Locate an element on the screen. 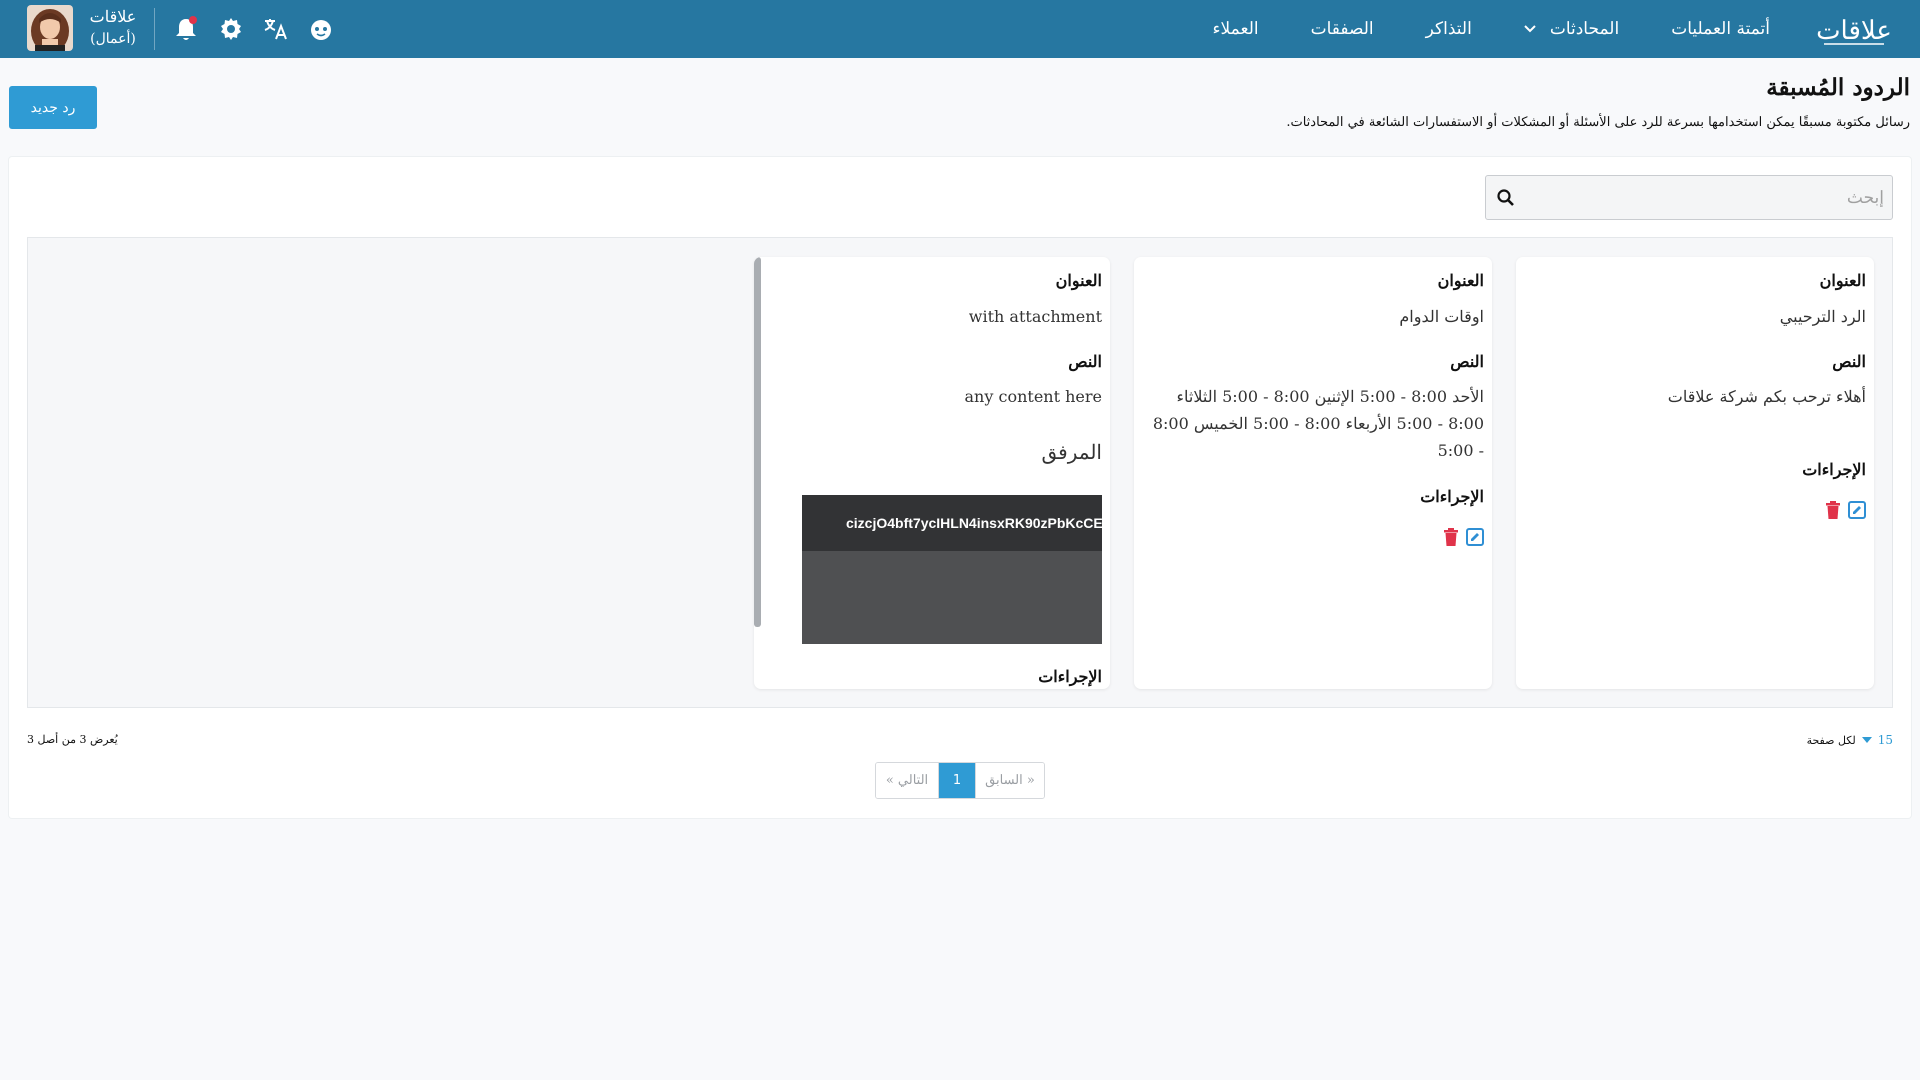  translate-icon is located at coordinates (276, 29).